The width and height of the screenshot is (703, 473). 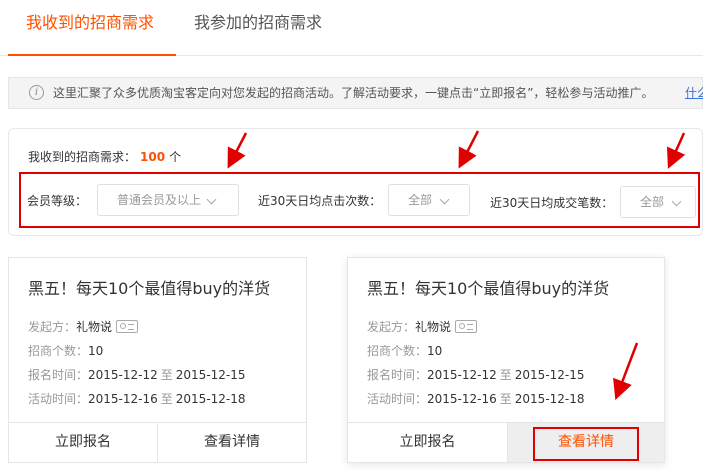 I want to click on deals-select: 全部, so click(x=658, y=202).